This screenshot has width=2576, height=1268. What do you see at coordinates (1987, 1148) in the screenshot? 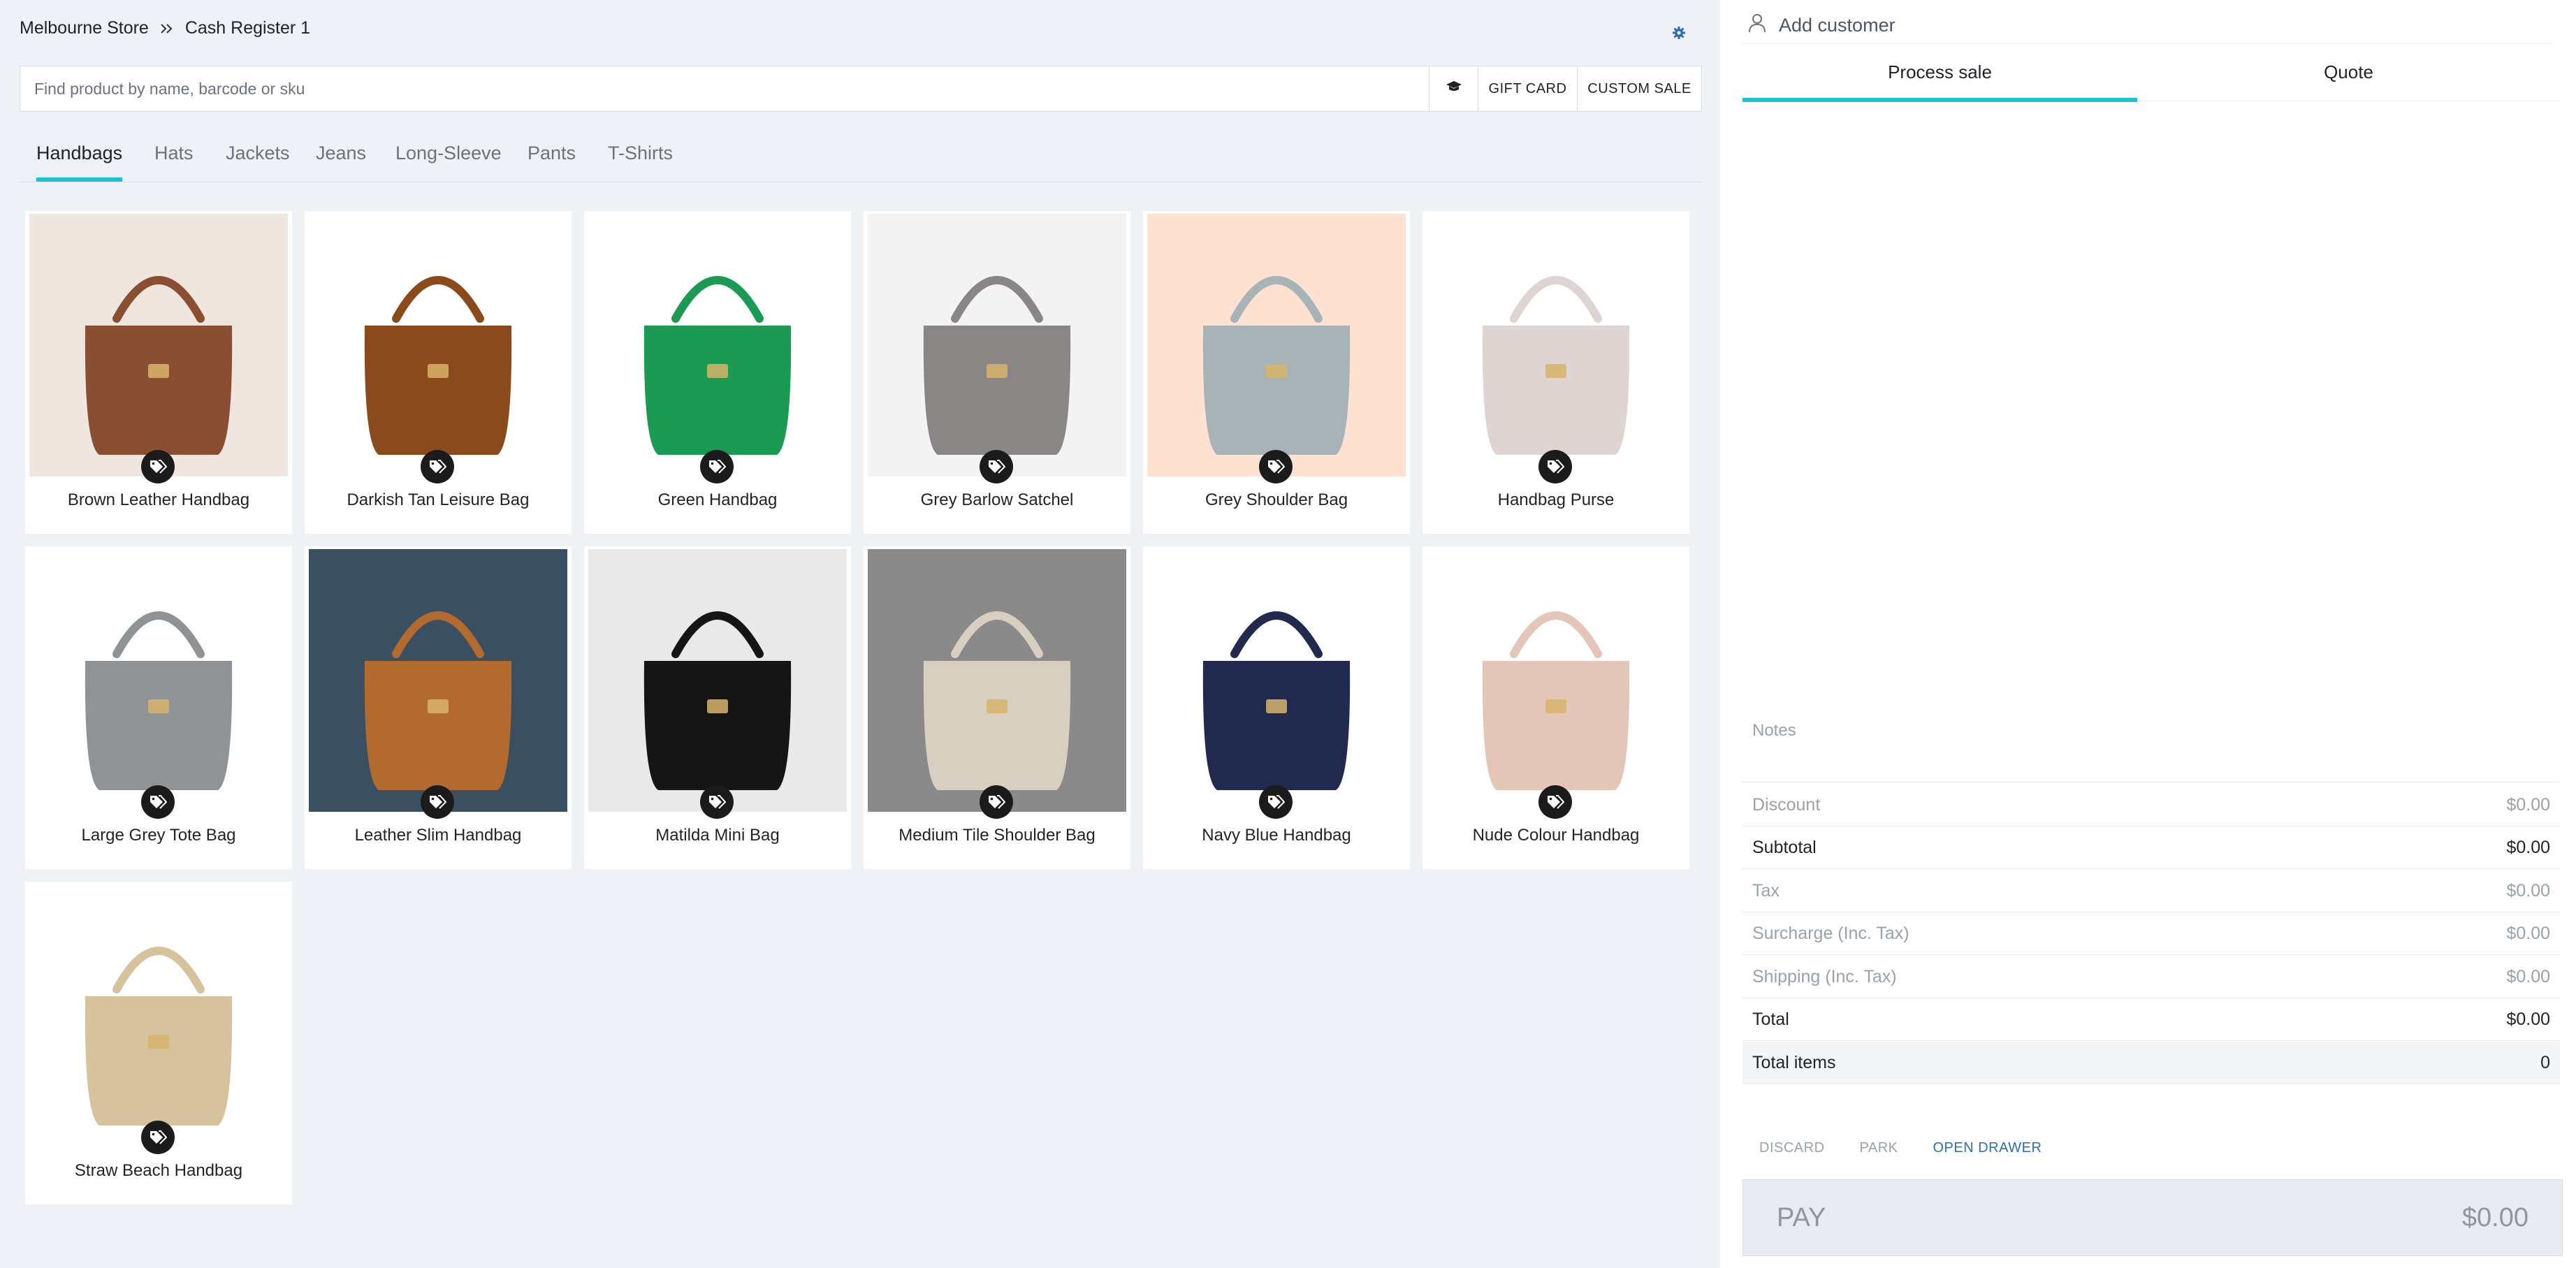
I see `open-drawer-button: OPEN DRAWER` at bounding box center [1987, 1148].